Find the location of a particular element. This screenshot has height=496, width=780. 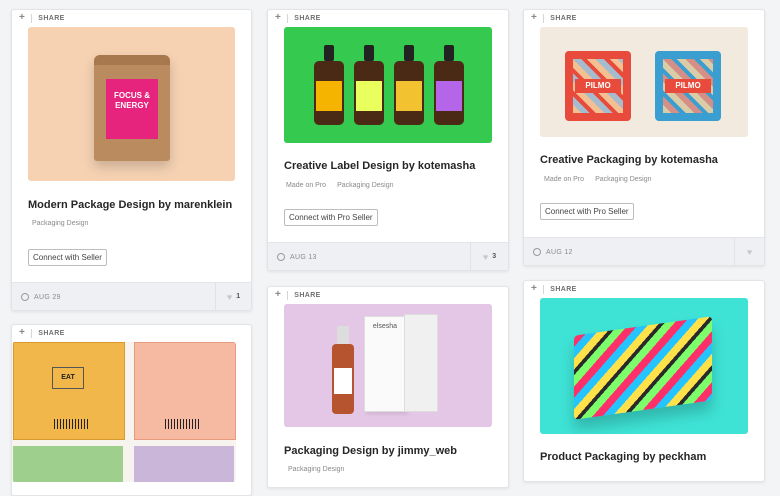

project-title: Product Packaging by peckham is located at coordinates (623, 457).